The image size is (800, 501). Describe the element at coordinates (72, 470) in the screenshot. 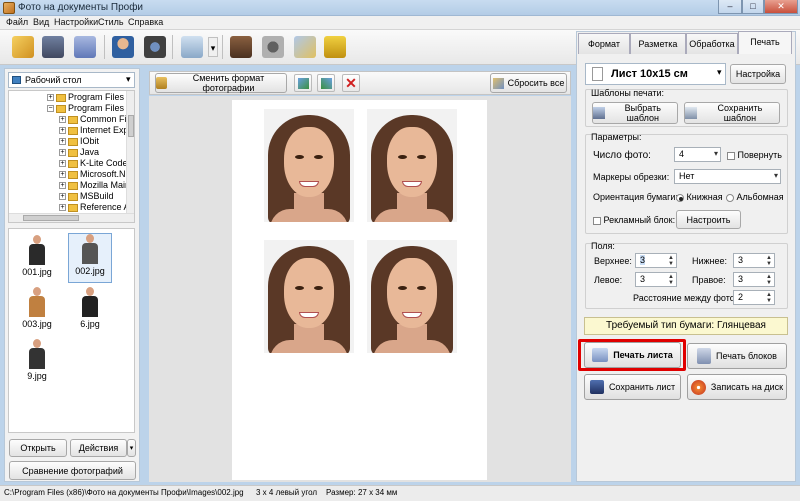

I see `compare-photos-button: Сравнение фотографий` at that location.